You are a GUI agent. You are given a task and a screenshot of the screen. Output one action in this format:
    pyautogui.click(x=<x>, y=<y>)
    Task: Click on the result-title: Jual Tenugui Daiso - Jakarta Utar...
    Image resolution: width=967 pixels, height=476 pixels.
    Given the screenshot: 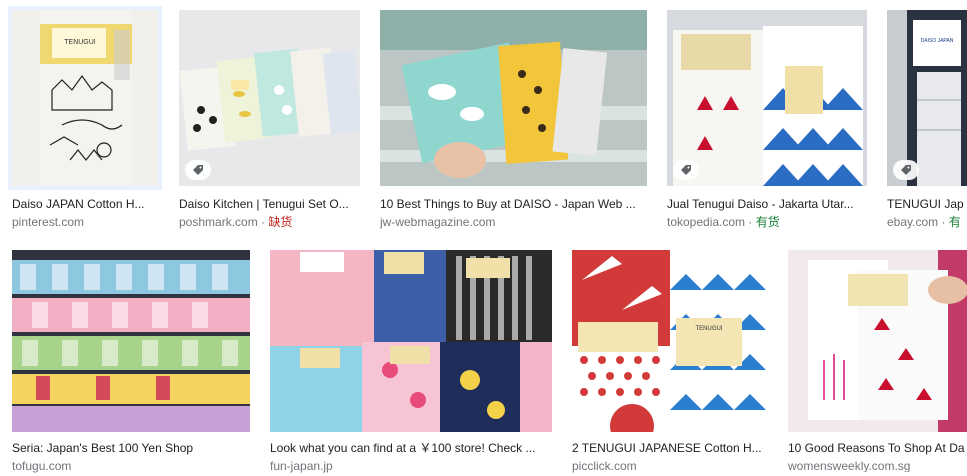 What is the action you would take?
    pyautogui.click(x=767, y=204)
    